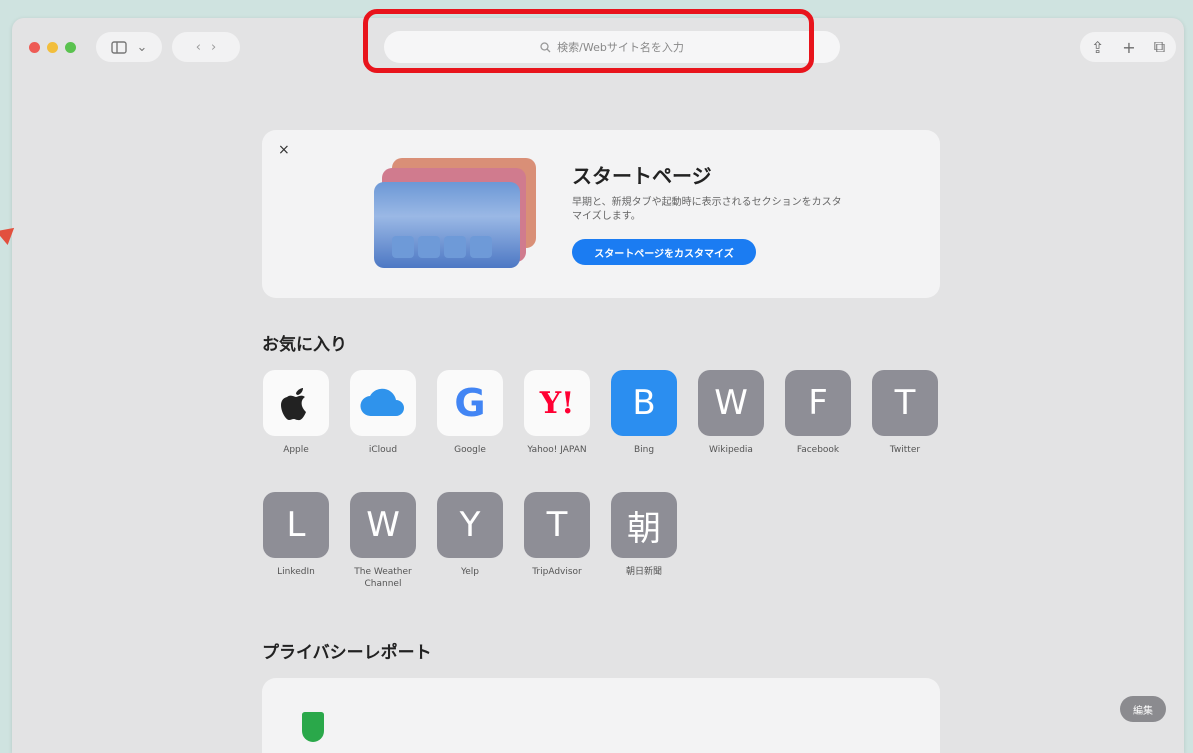  What do you see at coordinates (707, 209) in the screenshot?
I see `start-page-description: 早期と、新規タブや起動時に表示されるセクションをカスタマイズします。` at bounding box center [707, 209].